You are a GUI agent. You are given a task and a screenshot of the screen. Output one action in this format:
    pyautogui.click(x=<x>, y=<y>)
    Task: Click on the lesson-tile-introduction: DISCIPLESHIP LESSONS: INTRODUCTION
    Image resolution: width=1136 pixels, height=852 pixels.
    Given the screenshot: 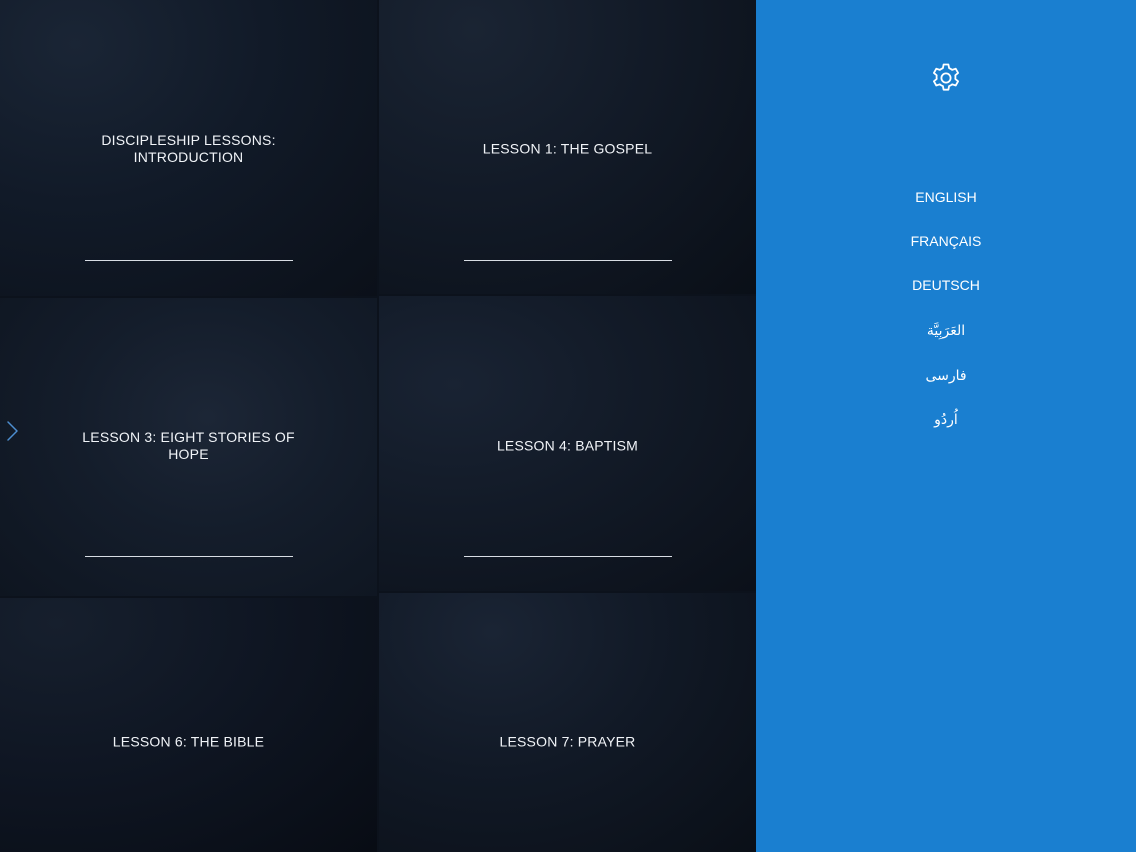 What is the action you would take?
    pyautogui.click(x=188, y=148)
    